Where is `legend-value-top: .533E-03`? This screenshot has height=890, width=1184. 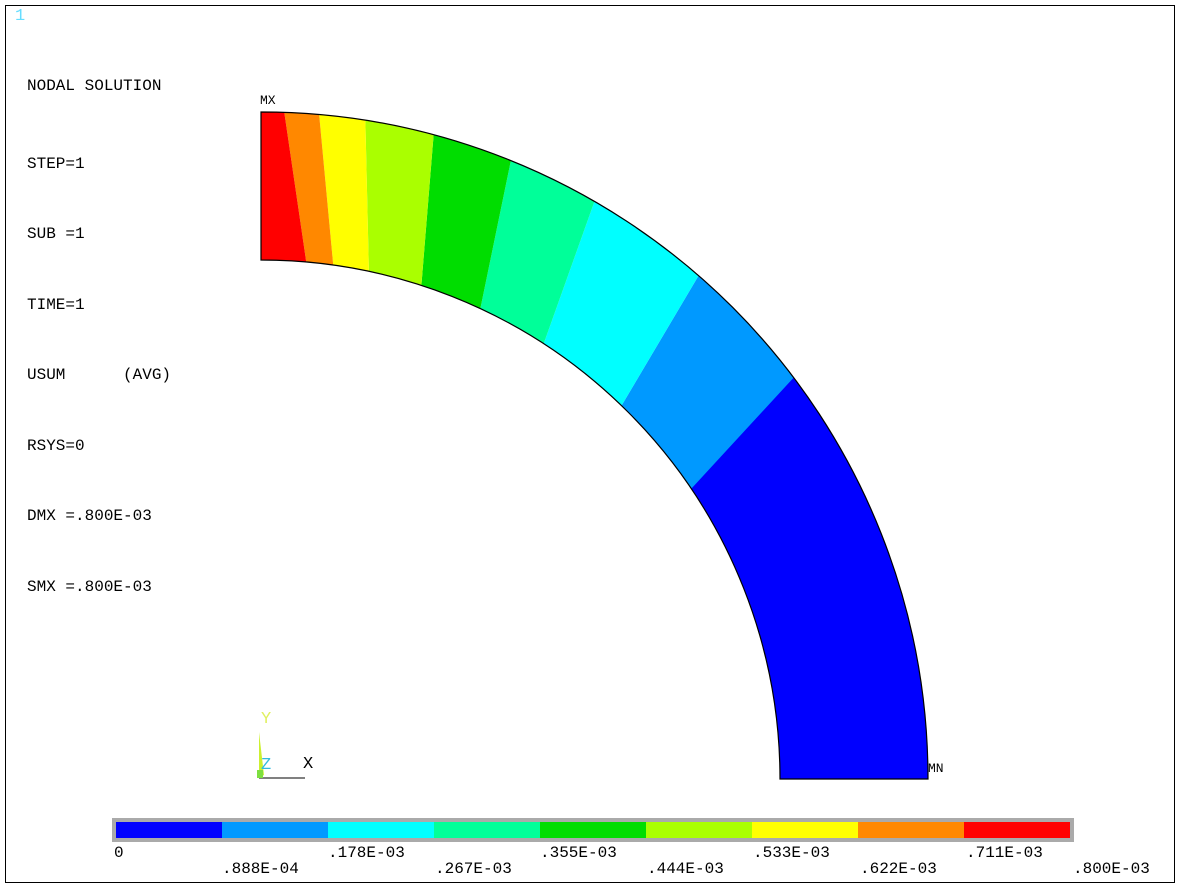 legend-value-top: .533E-03 is located at coordinates (791, 853).